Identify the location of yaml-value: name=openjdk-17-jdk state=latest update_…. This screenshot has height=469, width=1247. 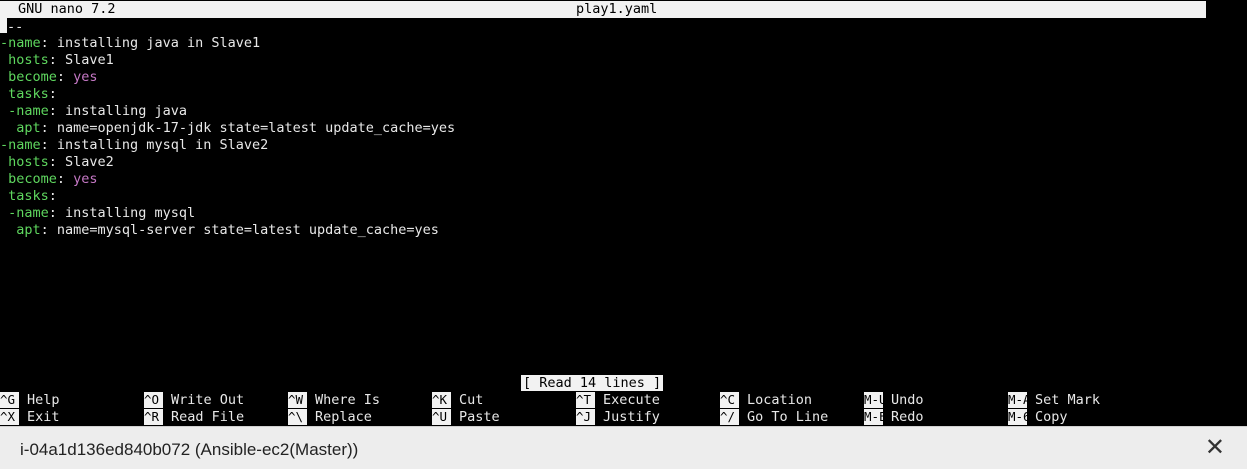
(256, 128).